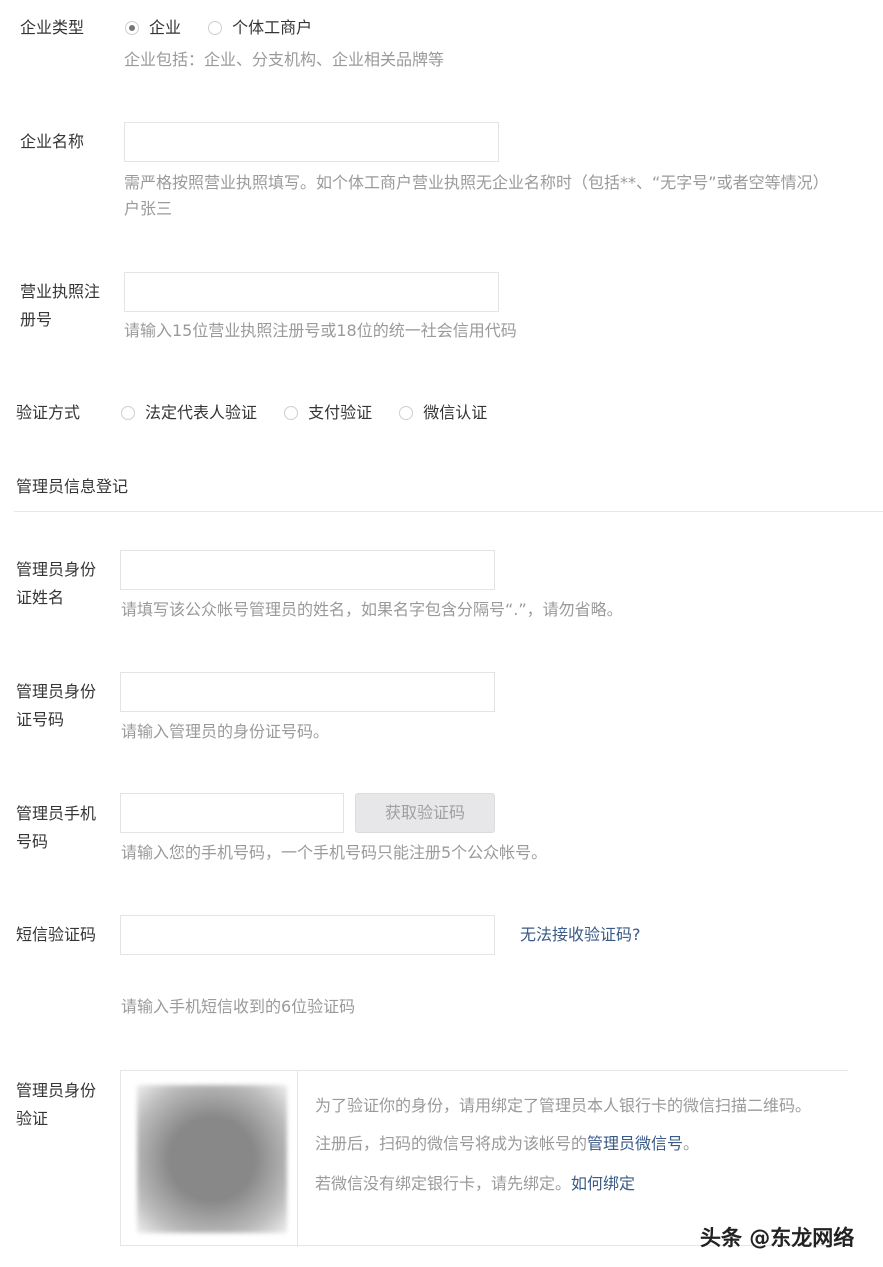 The image size is (883, 1267). What do you see at coordinates (320, 330) in the screenshot?
I see `license-tip: 请输入15位营业执照注册号或18位的统一社会信用代码` at bounding box center [320, 330].